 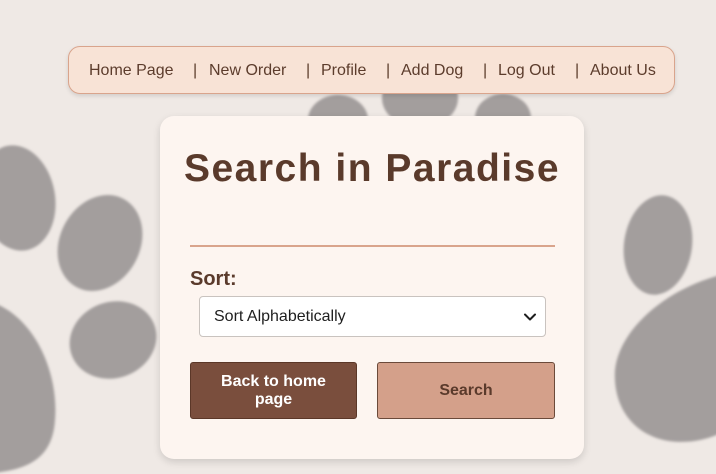 I want to click on sort-select-value: Sort Alphabetically, so click(x=280, y=316).